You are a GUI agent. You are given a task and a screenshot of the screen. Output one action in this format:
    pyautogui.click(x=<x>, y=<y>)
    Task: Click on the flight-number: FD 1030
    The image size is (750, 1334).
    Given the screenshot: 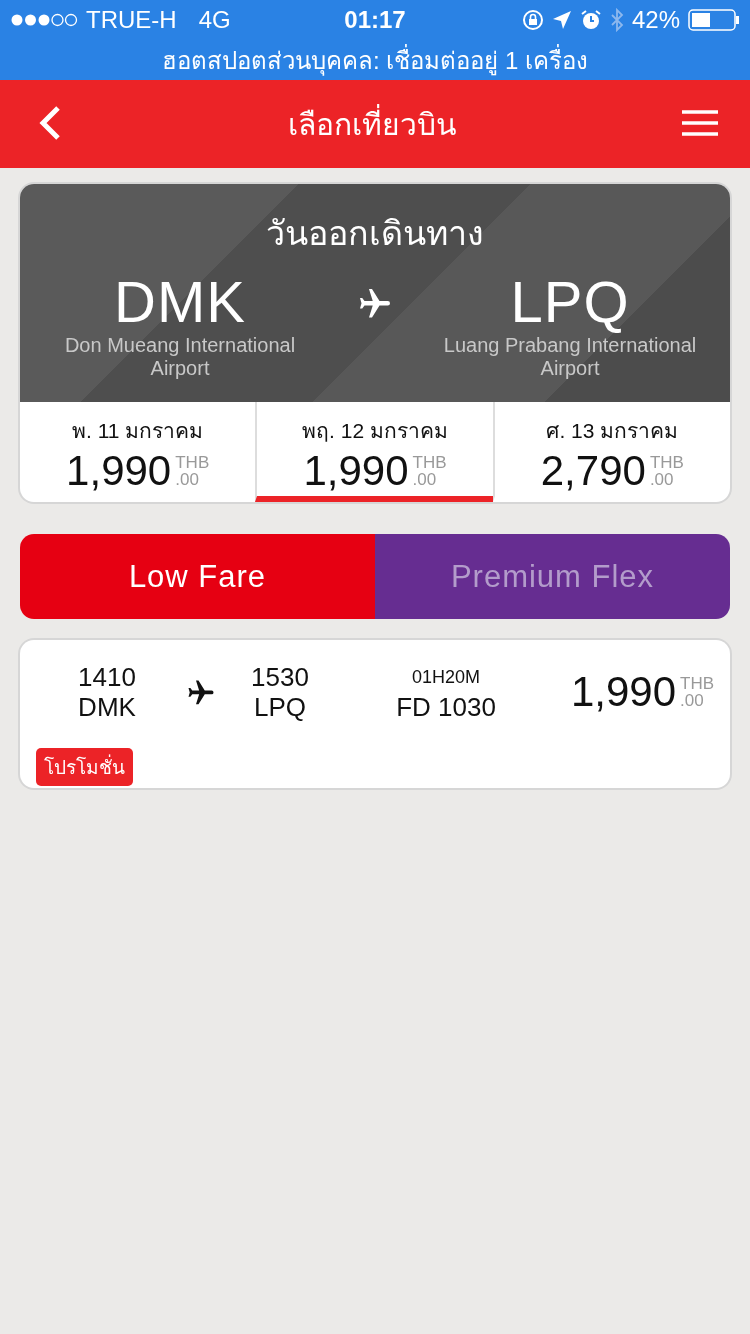 What is the action you would take?
    pyautogui.click(x=446, y=707)
    